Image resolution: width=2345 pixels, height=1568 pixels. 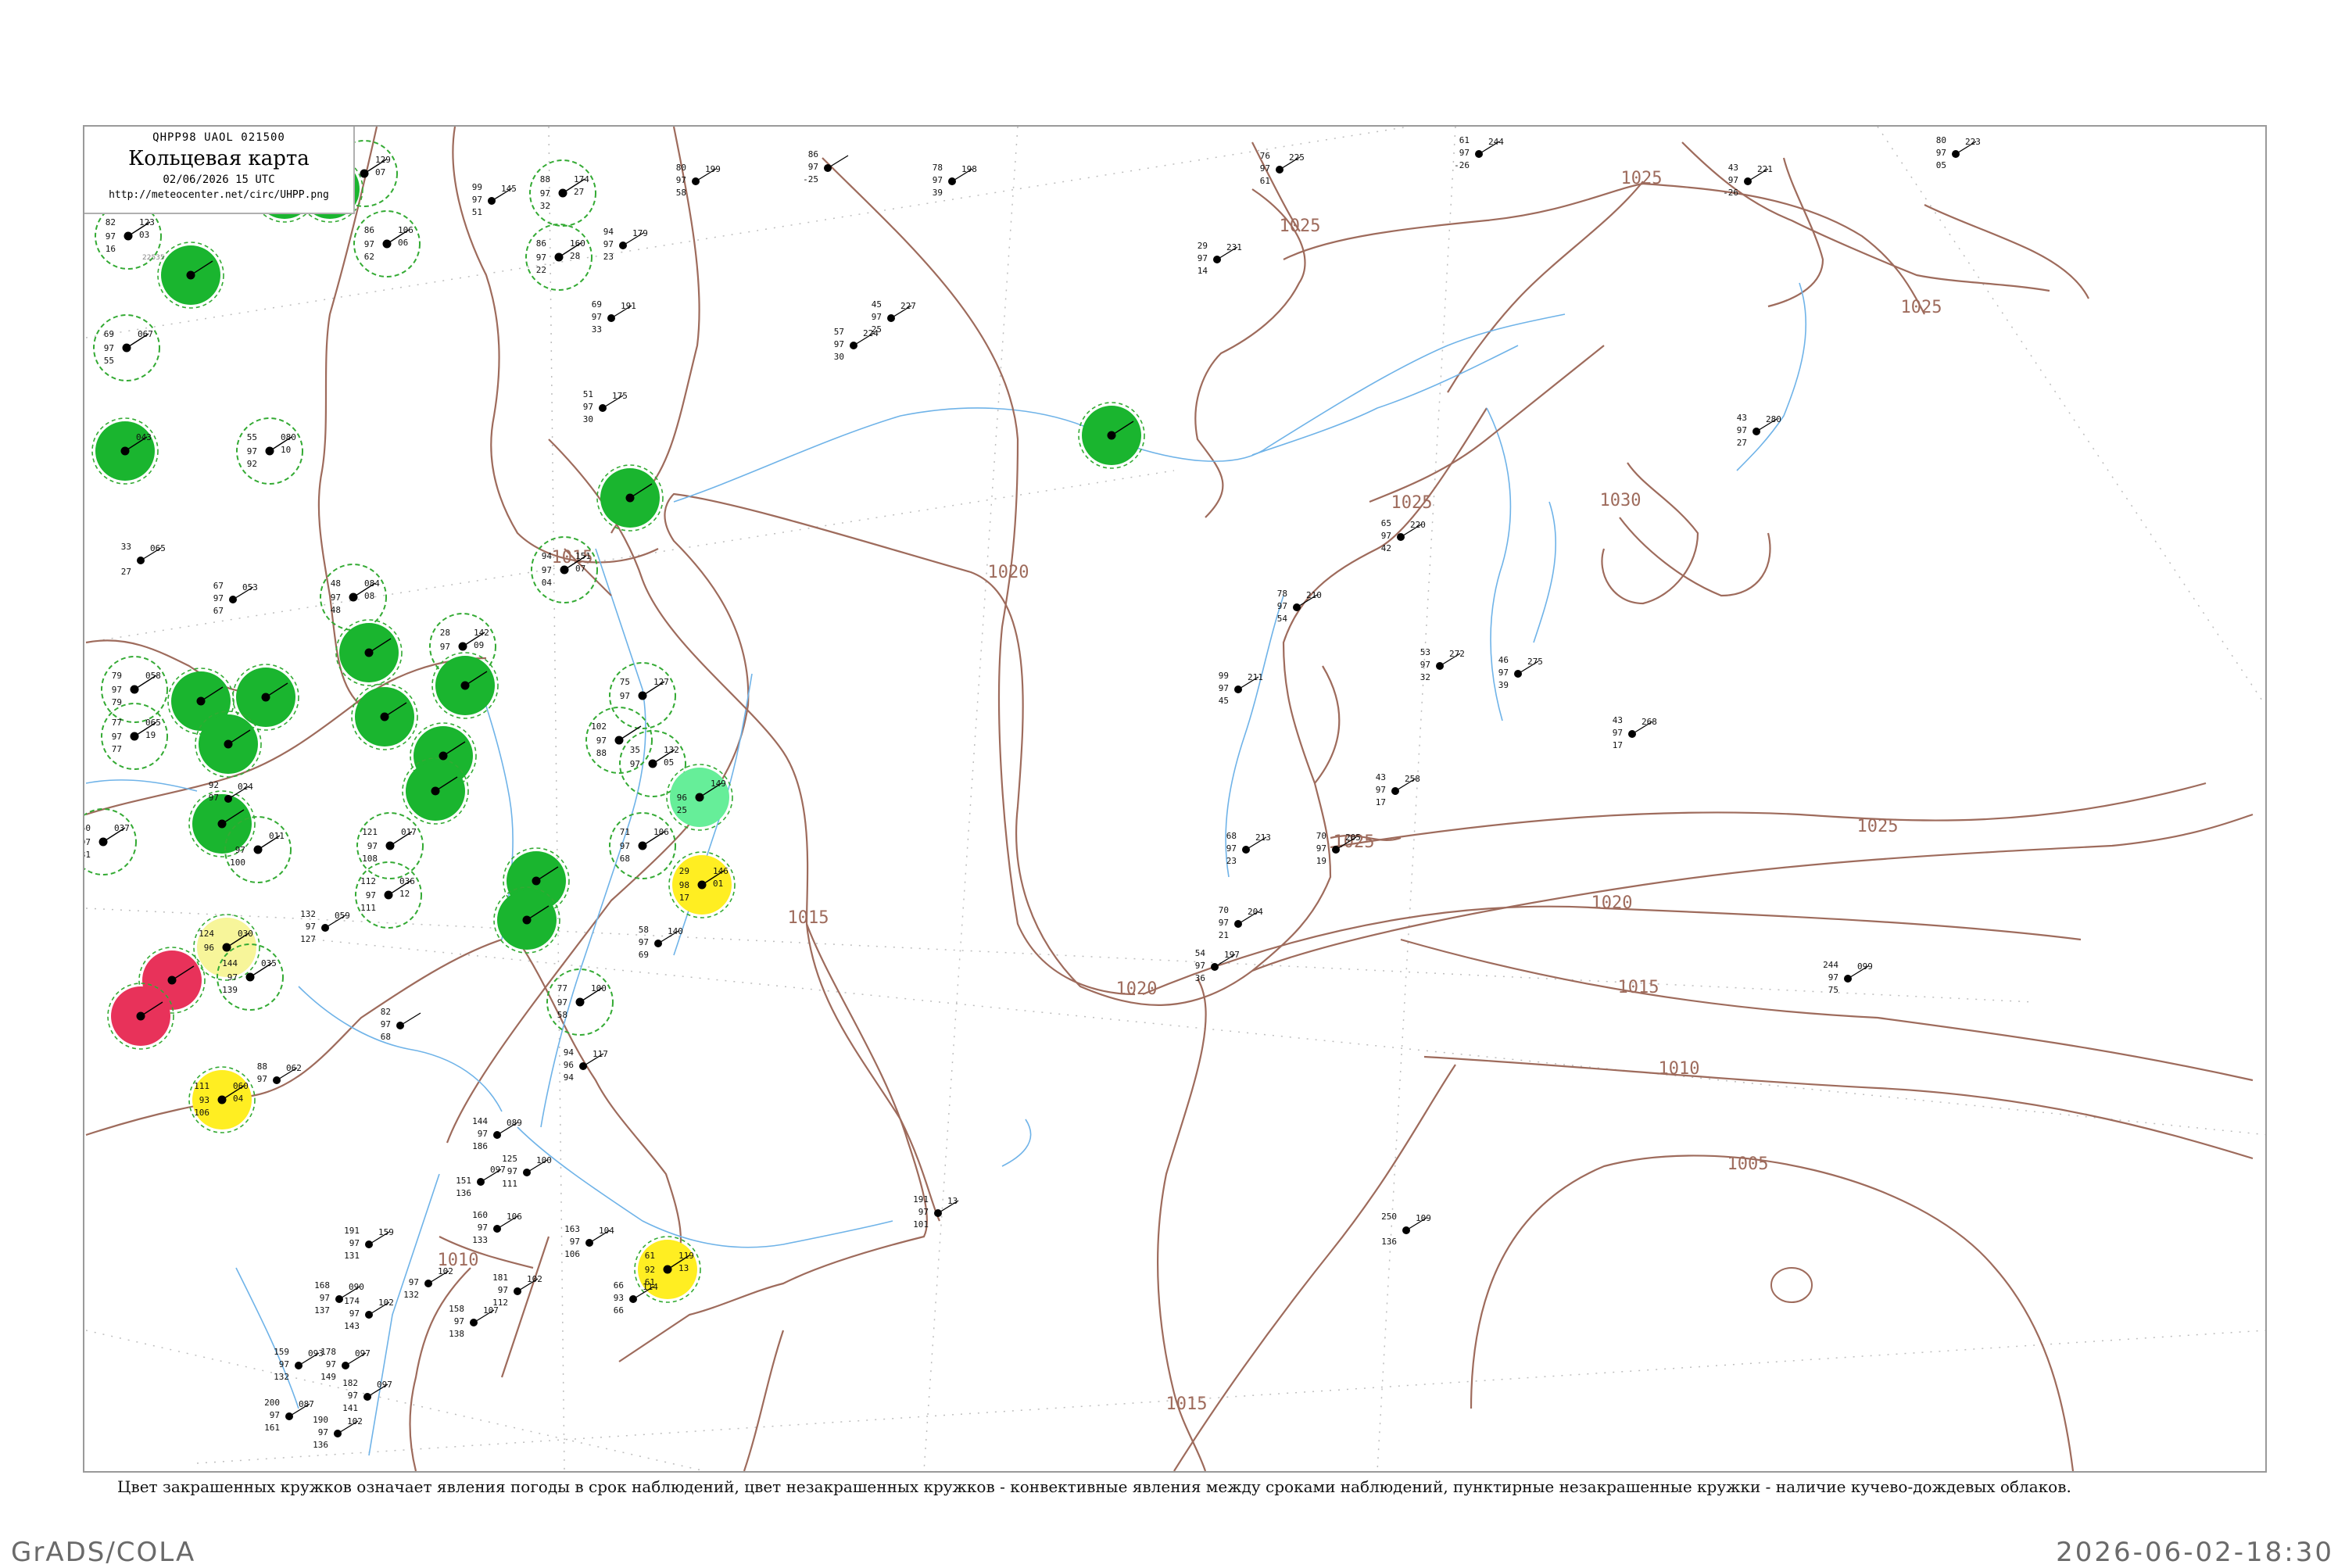 What do you see at coordinates (355, 596) in the screenshot?
I see `station-plot: 48 97 48 084 08` at bounding box center [355, 596].